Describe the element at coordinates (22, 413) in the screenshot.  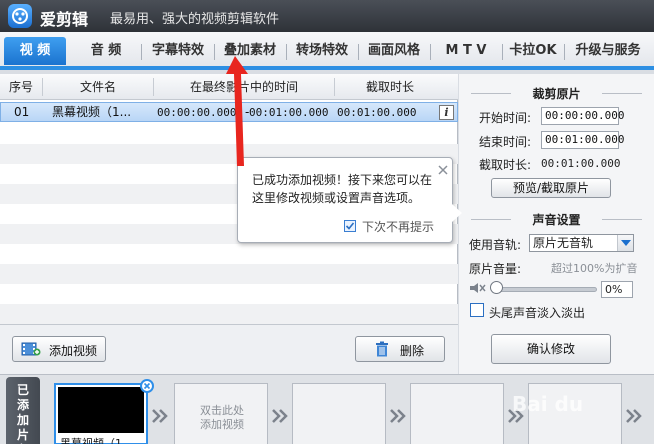
I see `added-clips-label-text: 已添加片段` at that location.